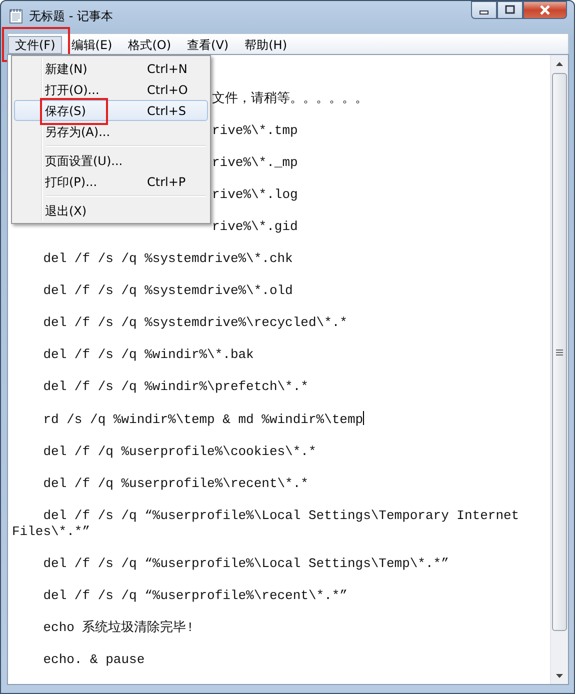 Image resolution: width=575 pixels, height=694 pixels. Describe the element at coordinates (111, 68) in the screenshot. I see `menu-entry: 新建(N) Ctrl+N` at that location.